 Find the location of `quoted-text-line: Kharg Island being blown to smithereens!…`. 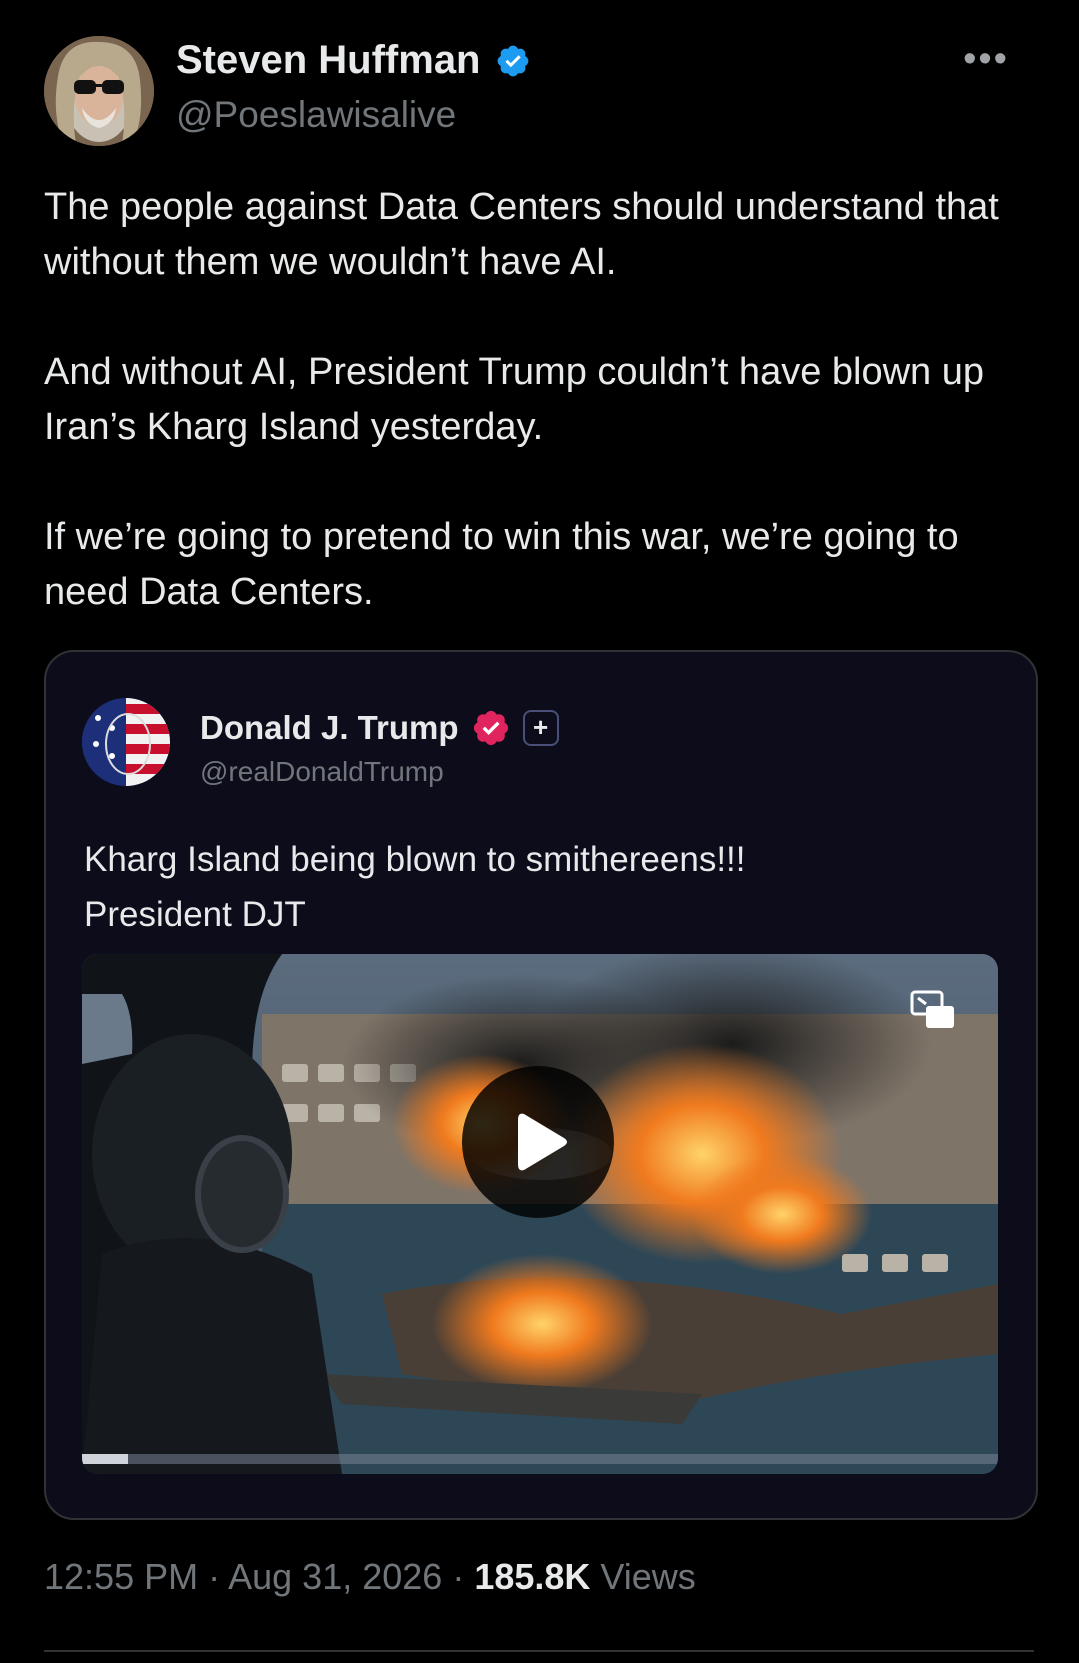

quoted-text-line: Kharg Island being blown to smithereens!… is located at coordinates (415, 859).